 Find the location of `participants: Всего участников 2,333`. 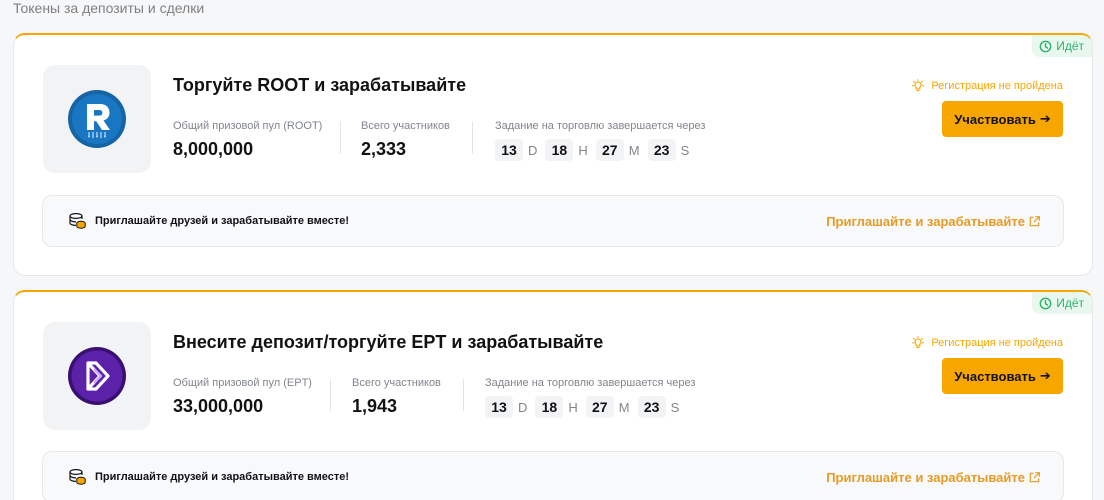

participants: Всего участников 2,333 is located at coordinates (405, 139).